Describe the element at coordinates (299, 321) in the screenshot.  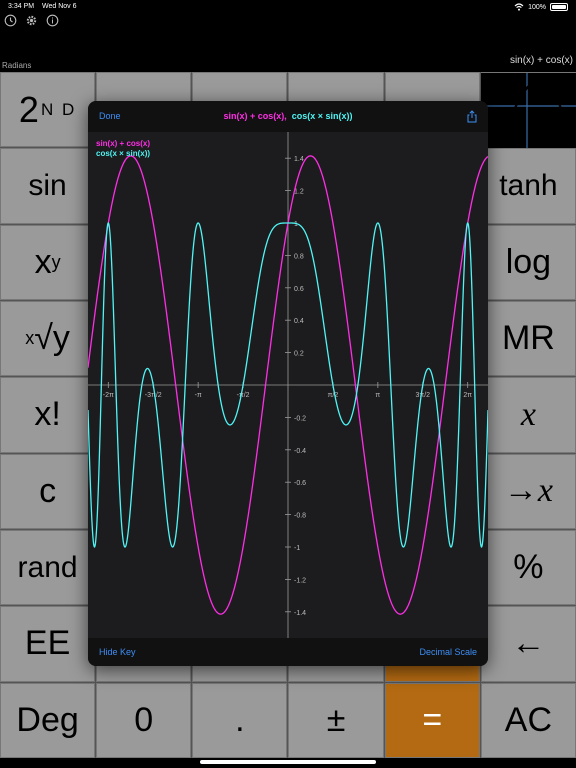
I see `y-tick-label: 0.4` at that location.